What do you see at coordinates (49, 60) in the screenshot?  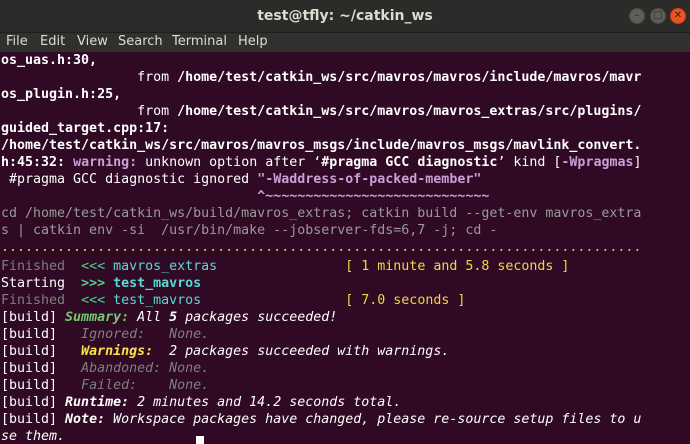 I see `output-line: os_uas.h:30,` at bounding box center [49, 60].